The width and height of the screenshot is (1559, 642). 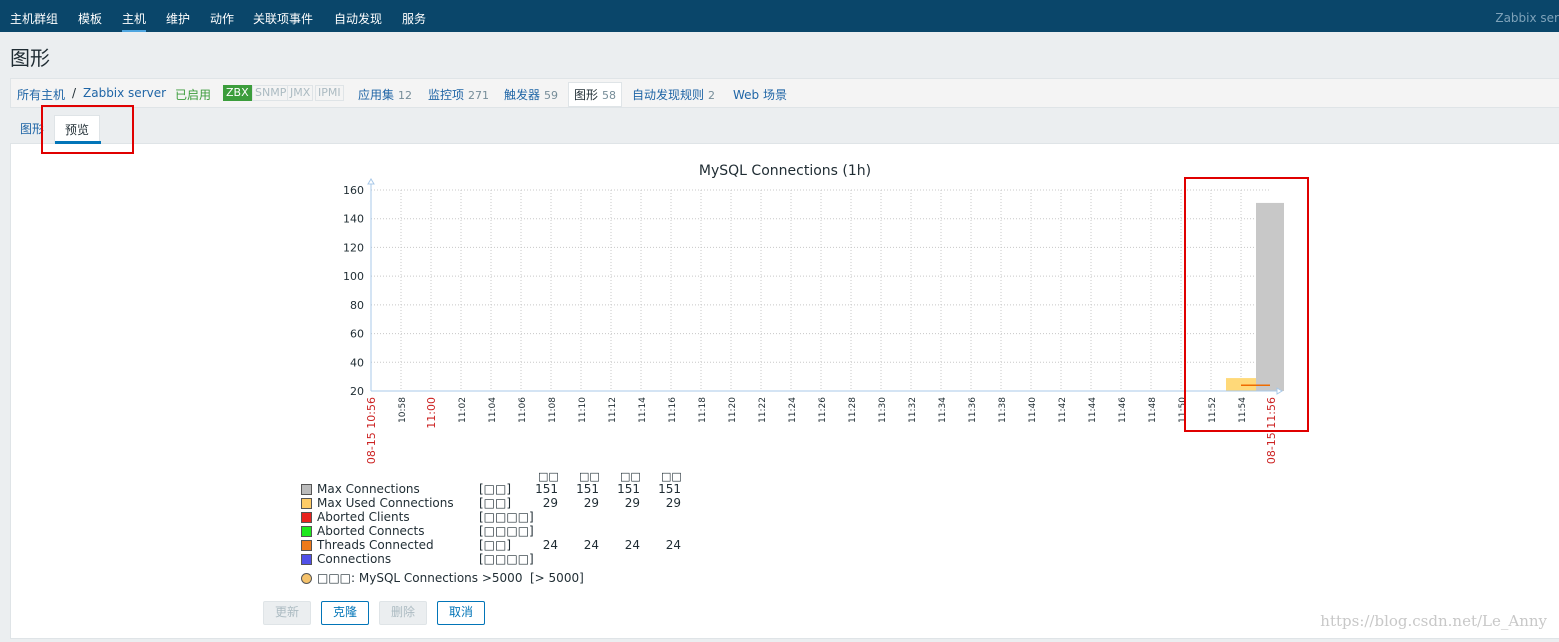 I want to click on nav-maintenance: 维护, so click(x=178, y=18).